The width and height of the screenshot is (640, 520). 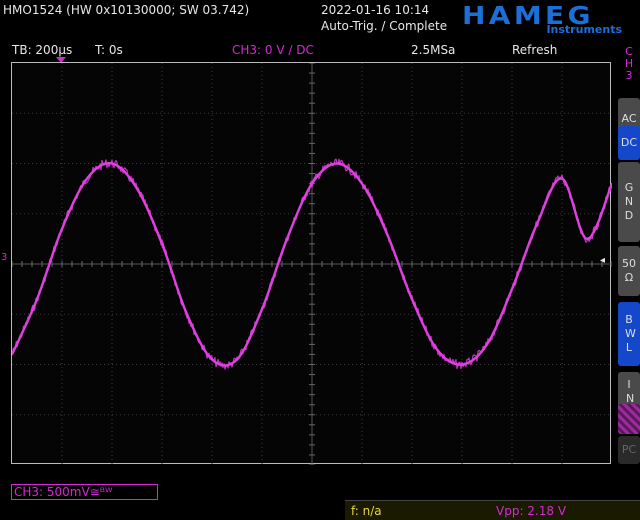 What do you see at coordinates (629, 450) in the screenshot?
I see `probe-pc-button: PC` at bounding box center [629, 450].